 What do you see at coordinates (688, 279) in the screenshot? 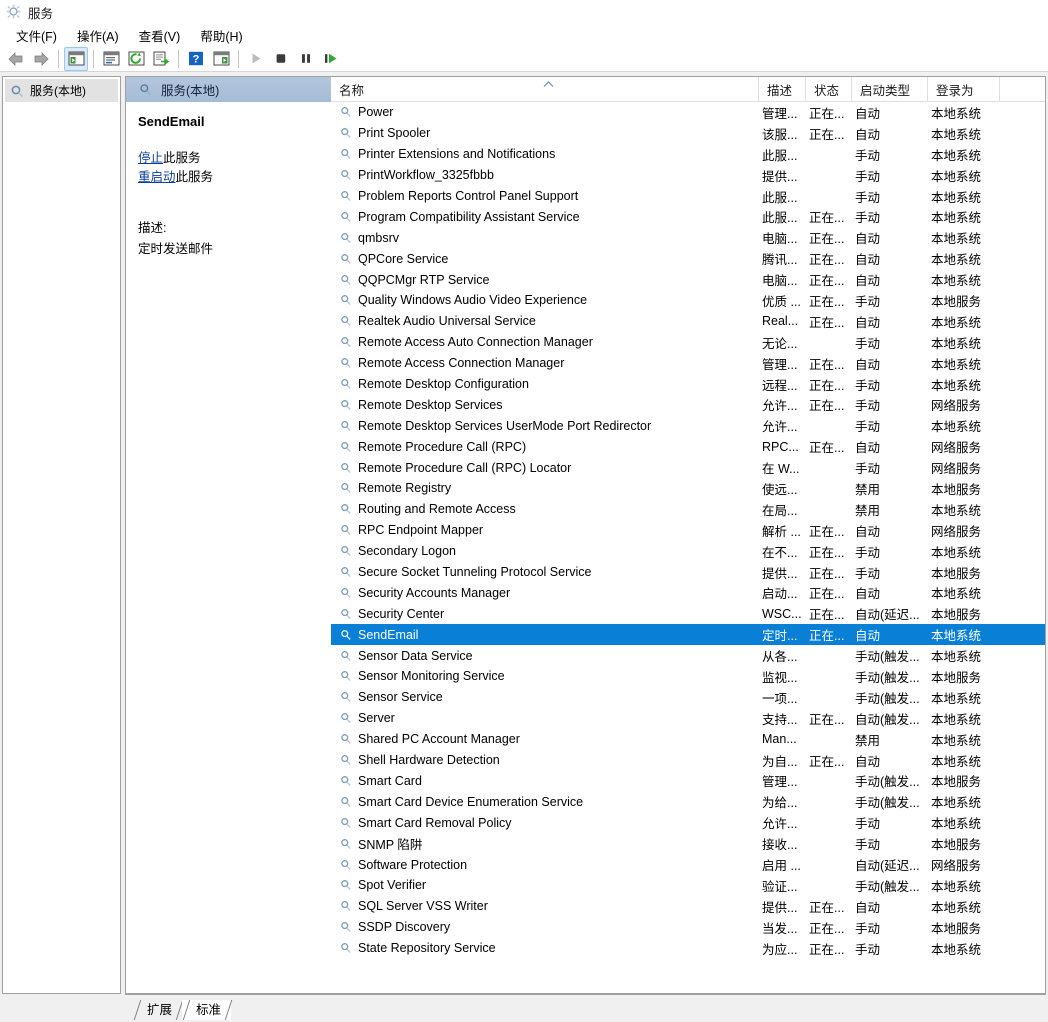
I see `service-row: QQPCMgr RTP Service 电脑... 正在... 自动 本地系统` at bounding box center [688, 279].